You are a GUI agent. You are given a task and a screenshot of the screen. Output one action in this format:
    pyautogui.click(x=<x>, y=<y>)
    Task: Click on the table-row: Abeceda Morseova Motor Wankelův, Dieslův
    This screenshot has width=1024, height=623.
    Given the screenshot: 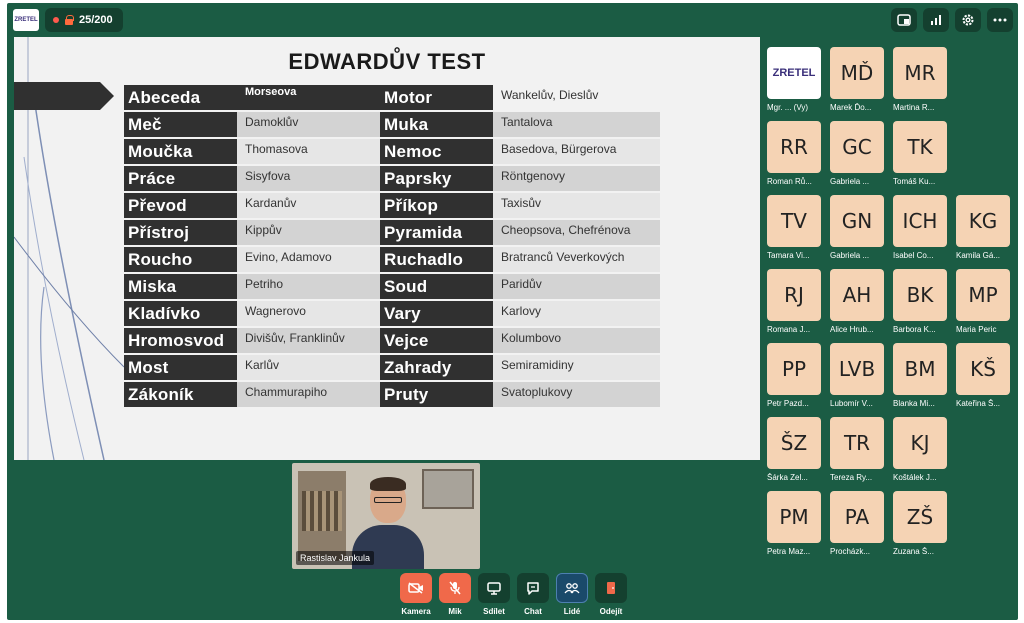 What is the action you would take?
    pyautogui.click(x=392, y=98)
    